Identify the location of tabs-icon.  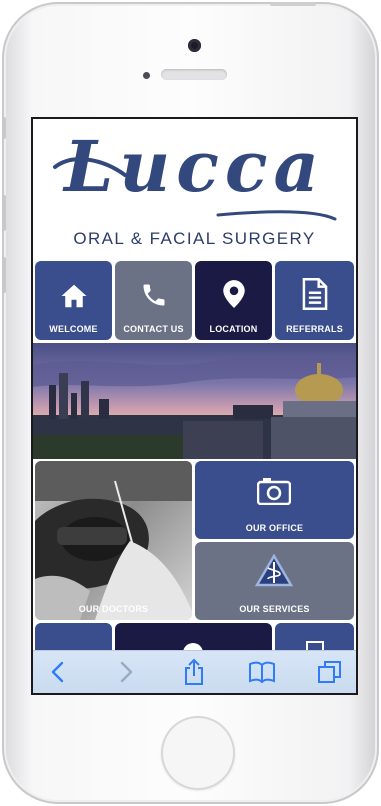
(330, 672).